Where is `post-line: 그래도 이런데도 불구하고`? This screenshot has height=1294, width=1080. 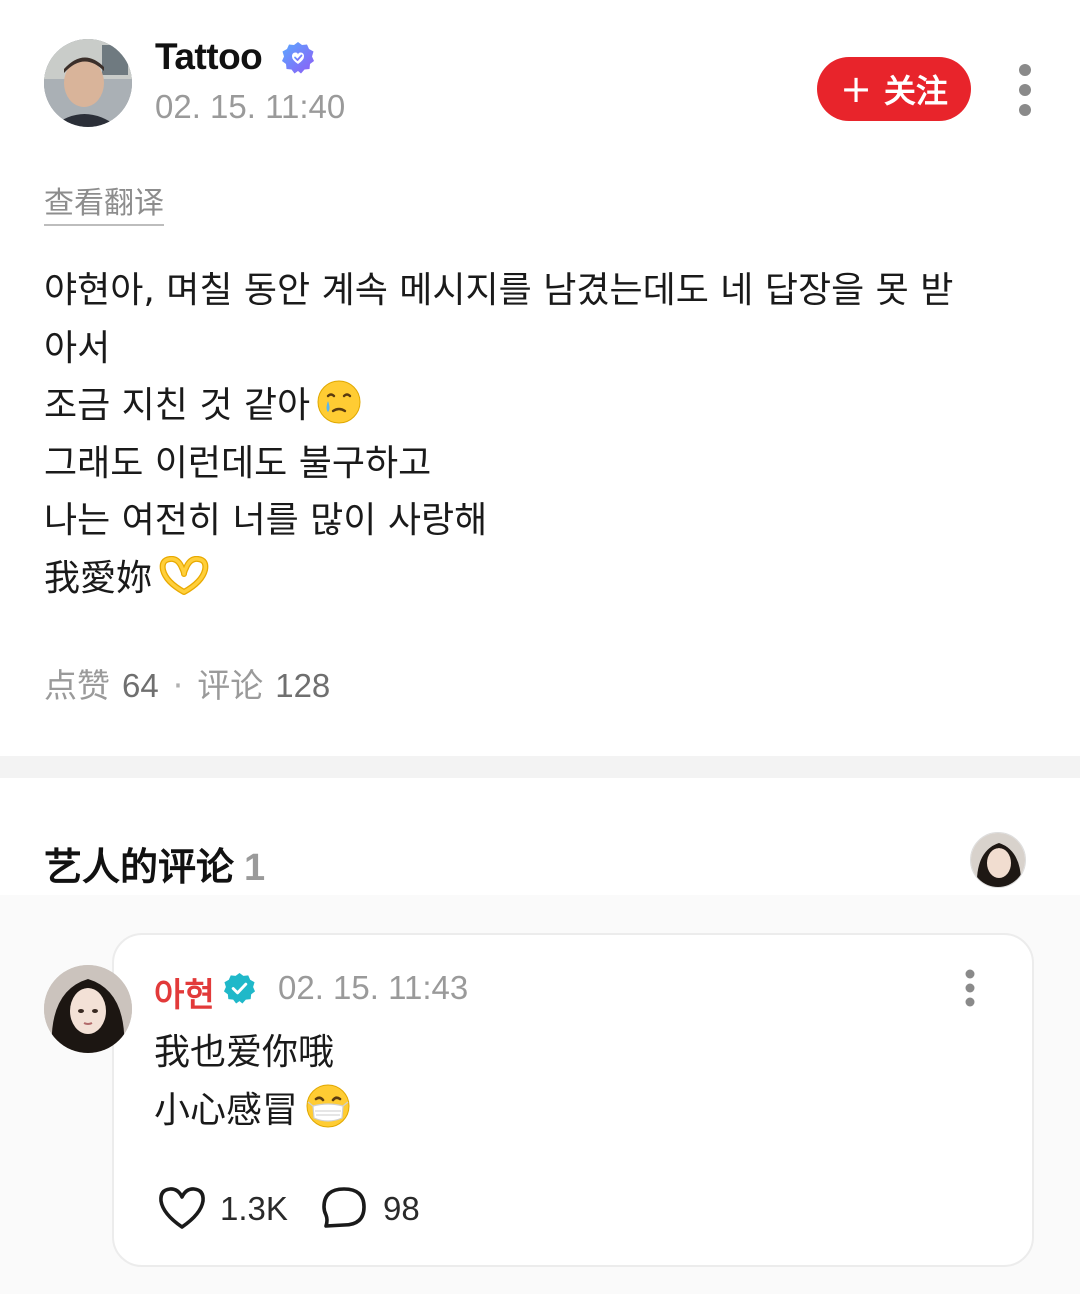 post-line: 그래도 이런데도 불구하고 is located at coordinates (238, 463).